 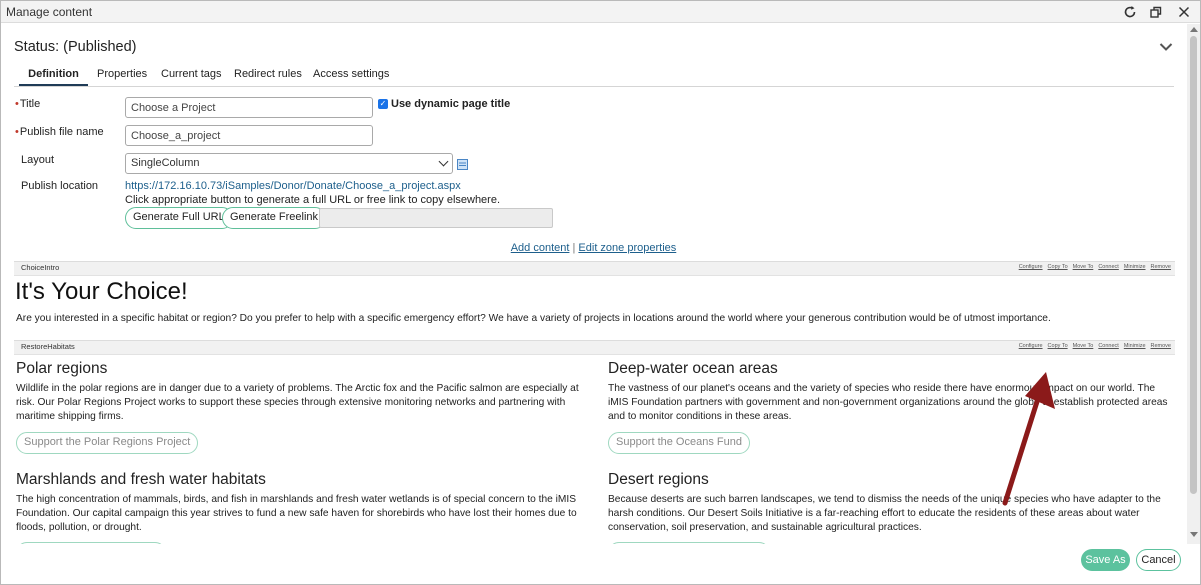 What do you see at coordinates (107, 443) in the screenshot?
I see `support-polar-button: Support the Polar Regions Project` at bounding box center [107, 443].